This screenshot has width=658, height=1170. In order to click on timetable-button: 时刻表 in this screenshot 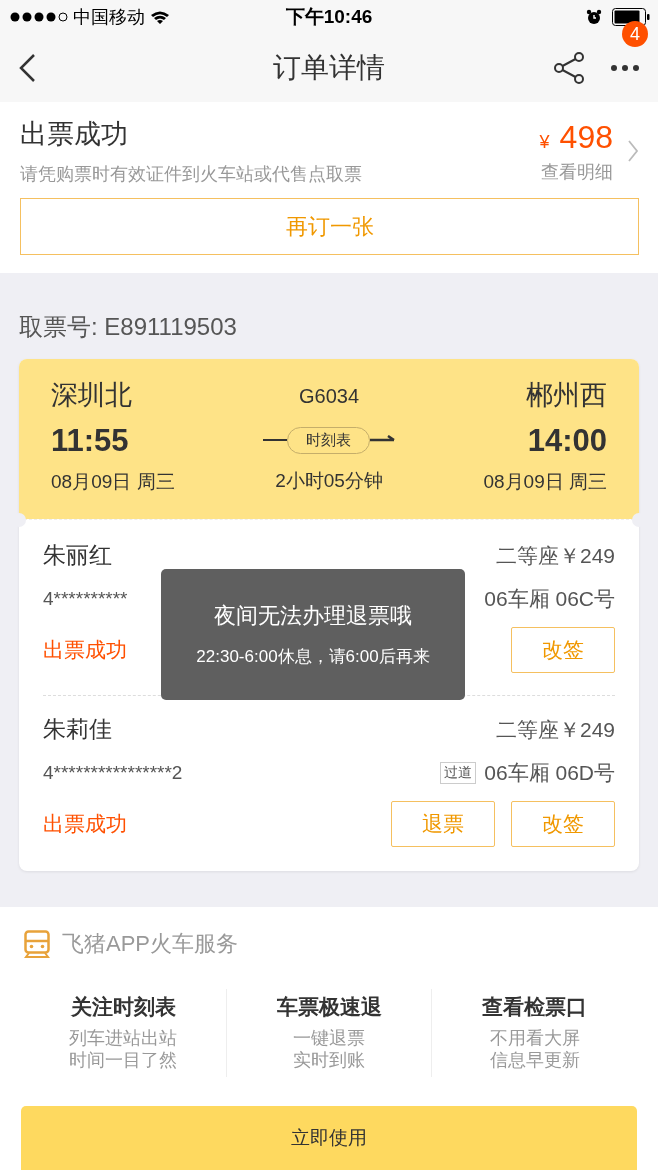, I will do `click(328, 440)`.